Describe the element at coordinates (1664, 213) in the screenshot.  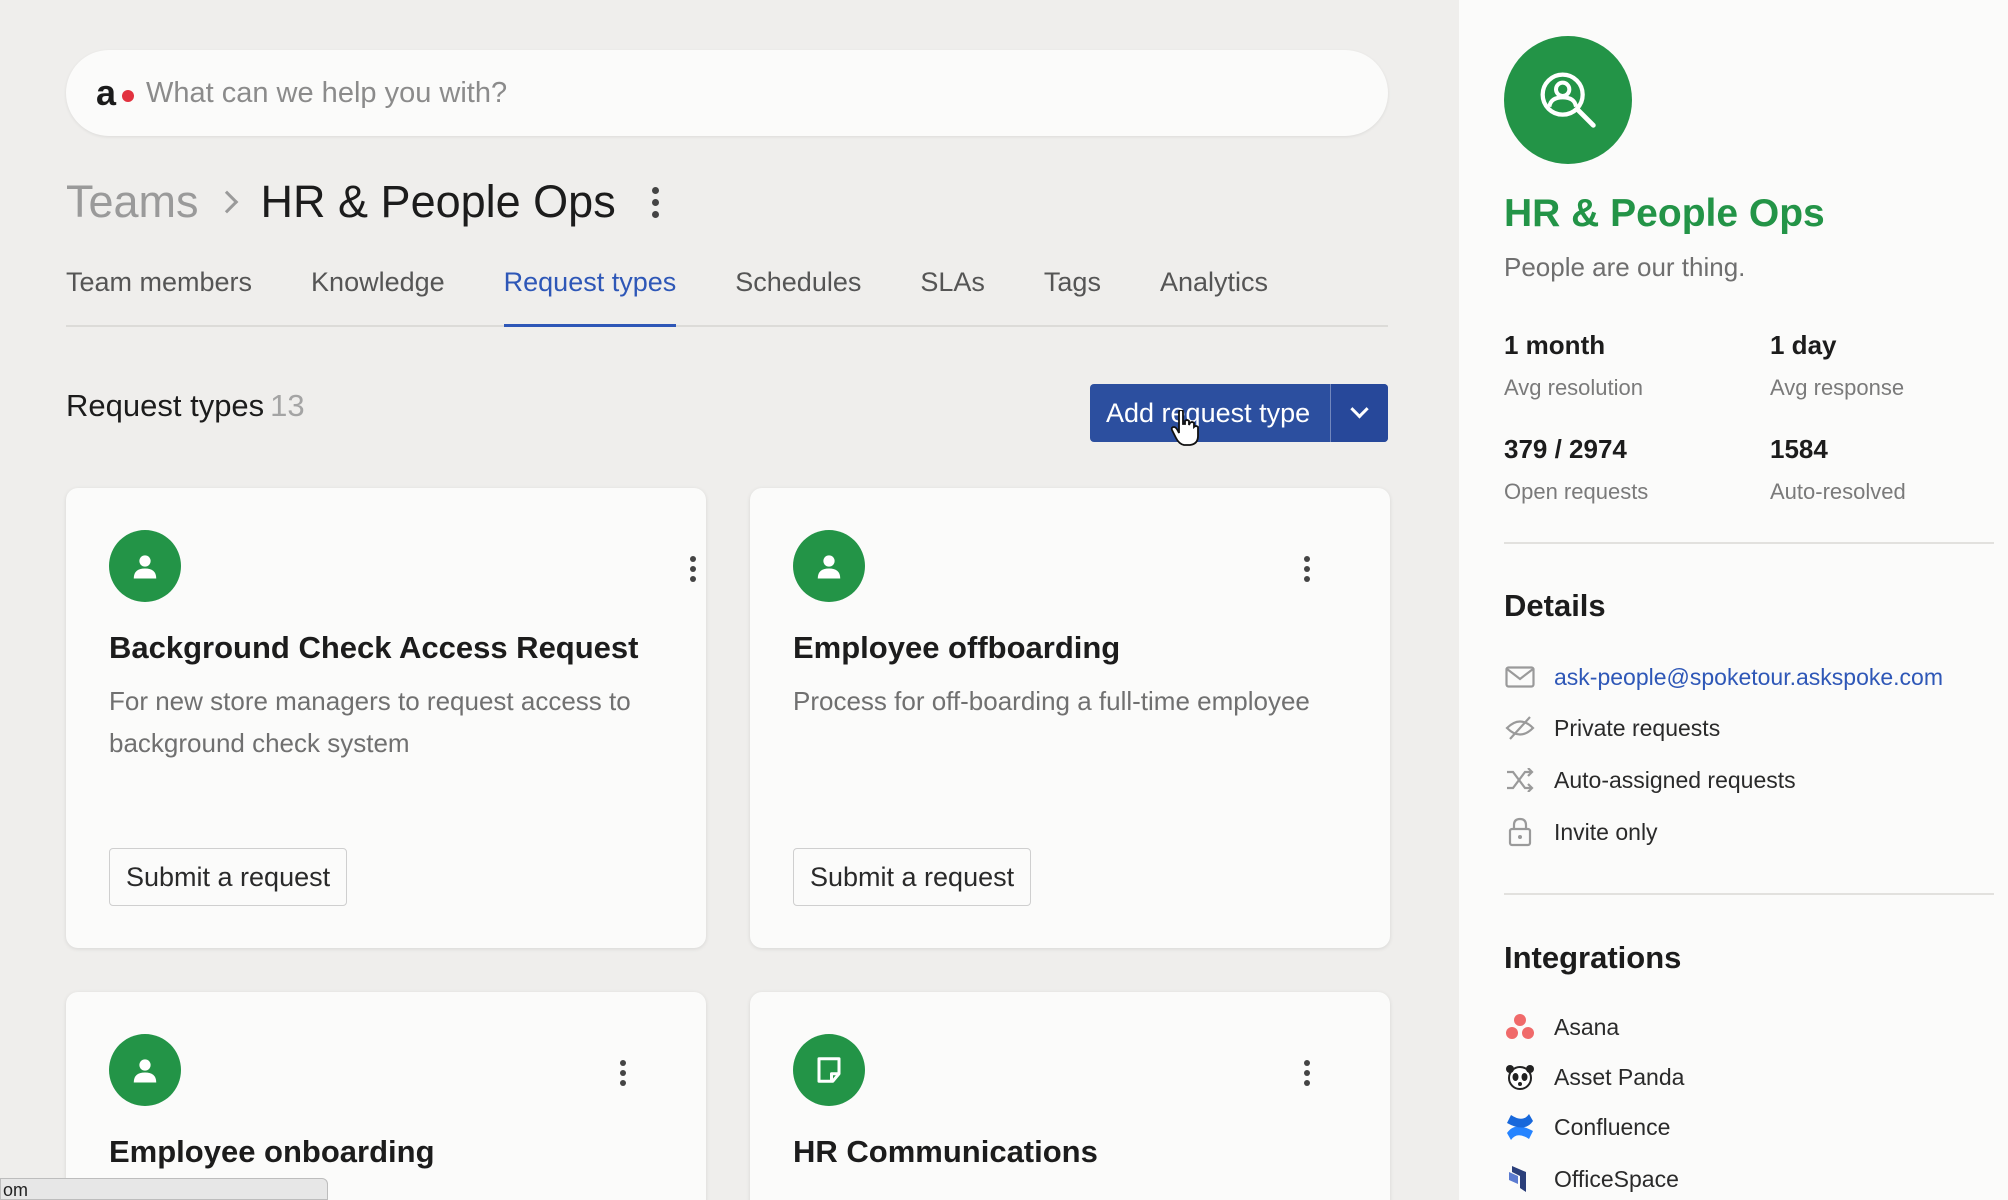
I see `team-name: HR & People Ops` at that location.